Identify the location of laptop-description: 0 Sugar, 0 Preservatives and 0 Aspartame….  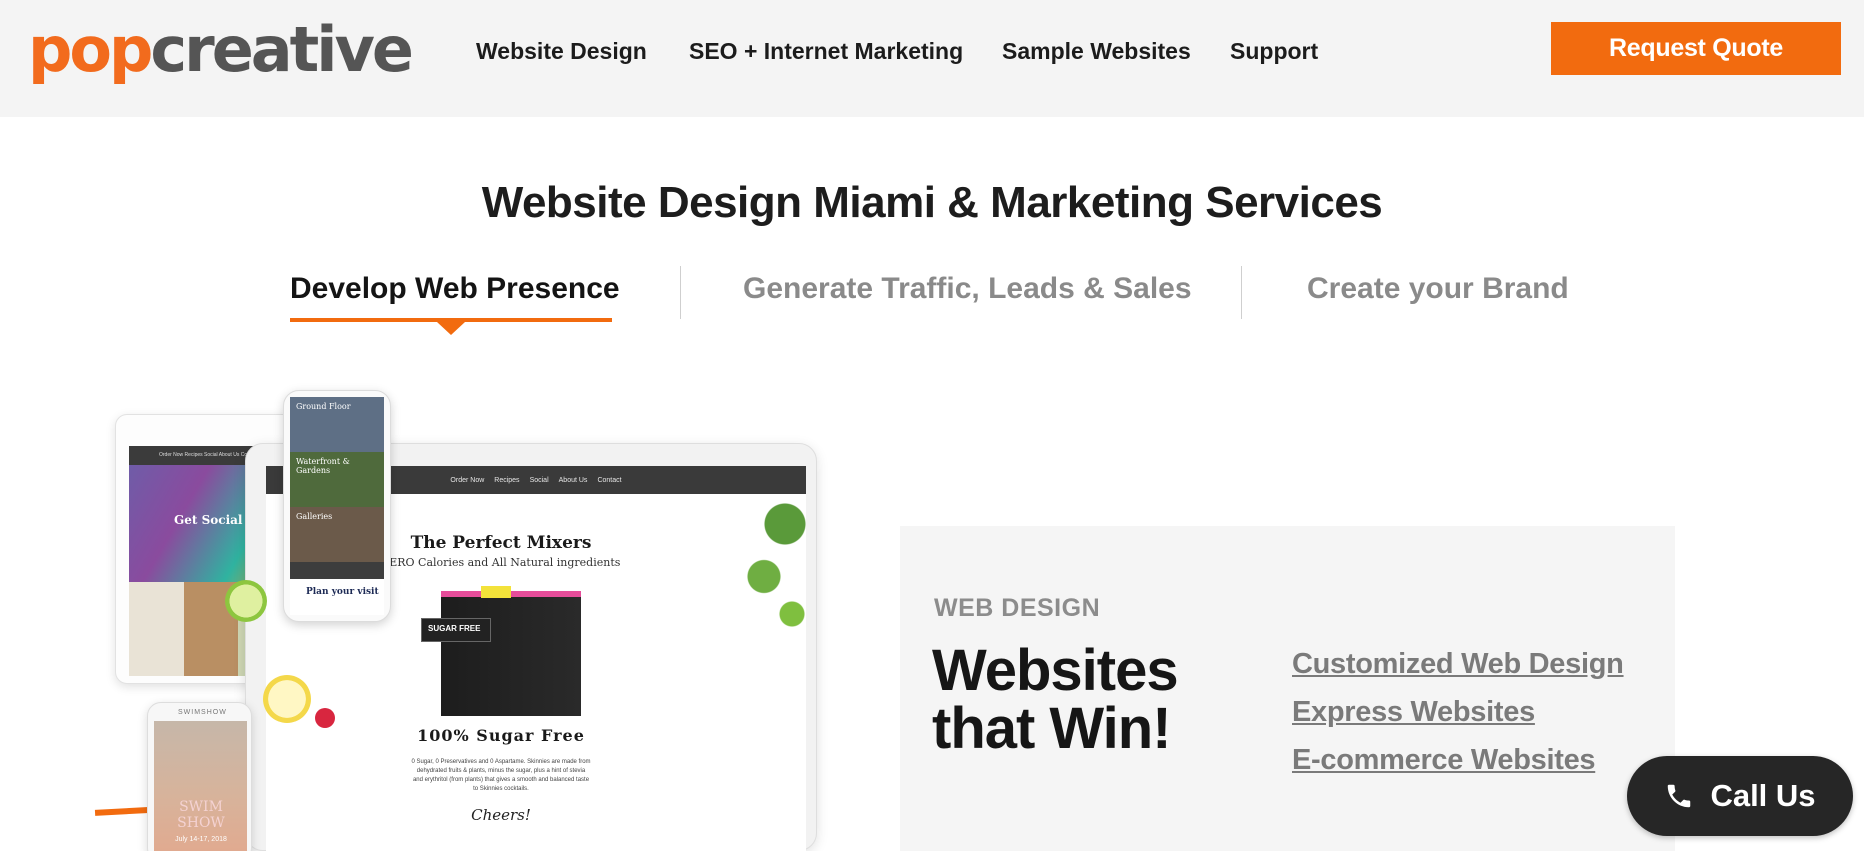
(501, 775).